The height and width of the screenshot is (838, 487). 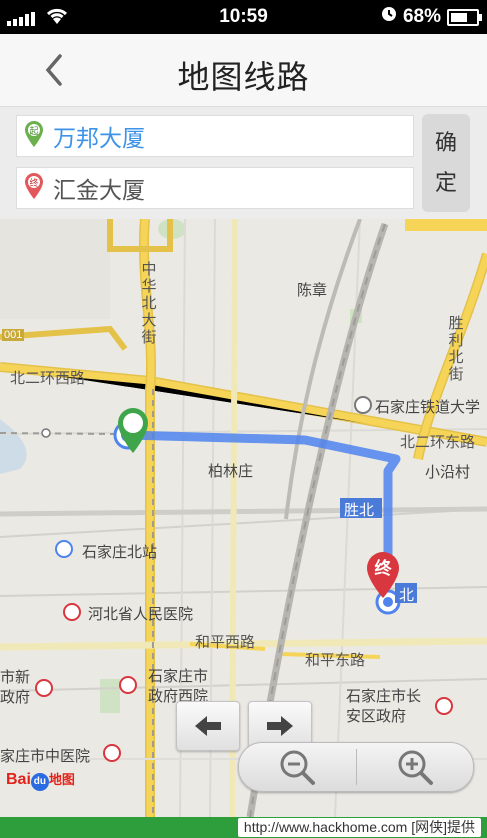 I want to click on map-label-heping-west: 和平西路, so click(x=225, y=642).